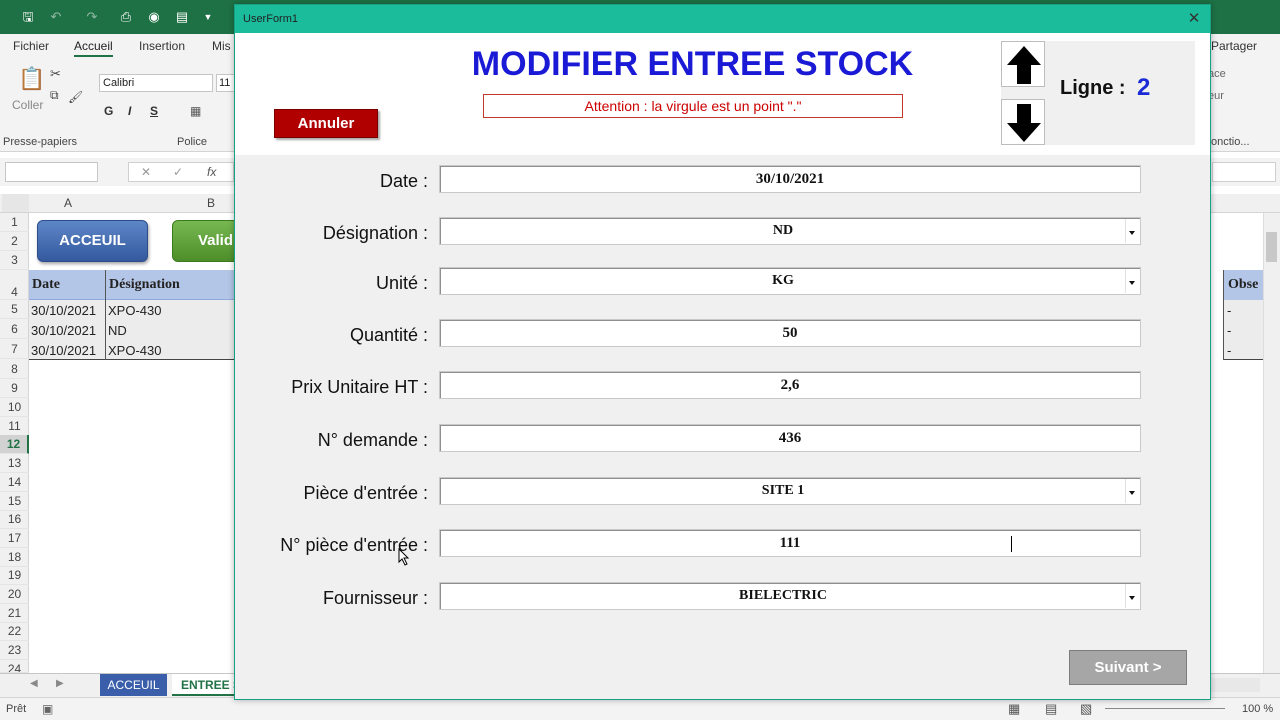 The image size is (1280, 720). What do you see at coordinates (14, 613) in the screenshot?
I see `row-header: 21` at bounding box center [14, 613].